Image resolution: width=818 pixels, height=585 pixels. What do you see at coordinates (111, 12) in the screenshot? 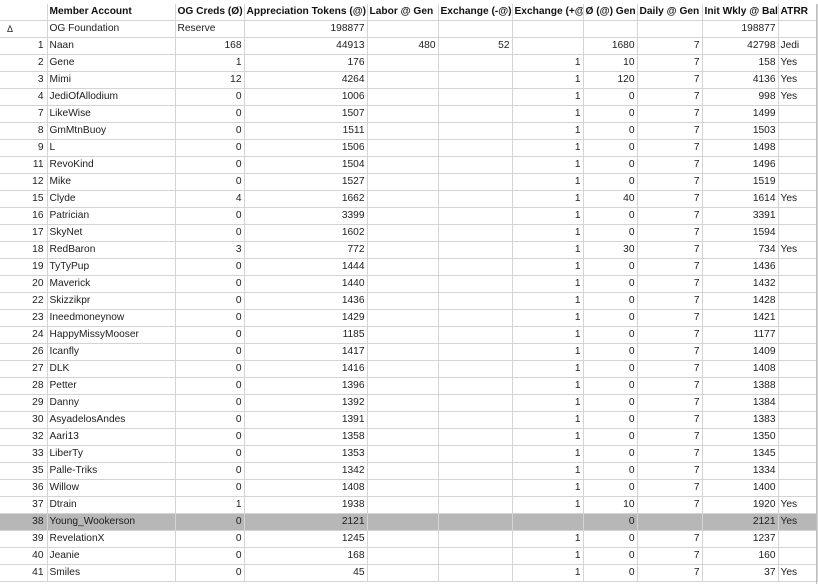
I see `column-header-member-account: Member Account` at bounding box center [111, 12].